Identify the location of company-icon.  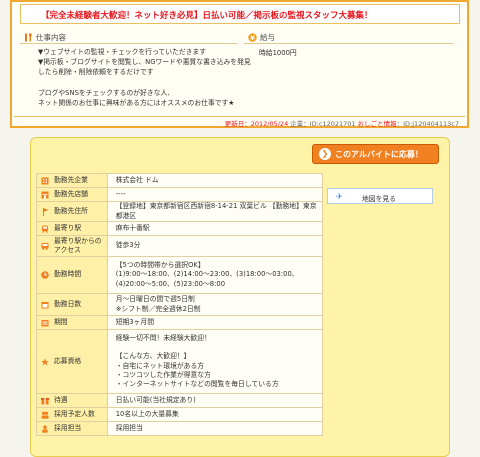
(45, 180).